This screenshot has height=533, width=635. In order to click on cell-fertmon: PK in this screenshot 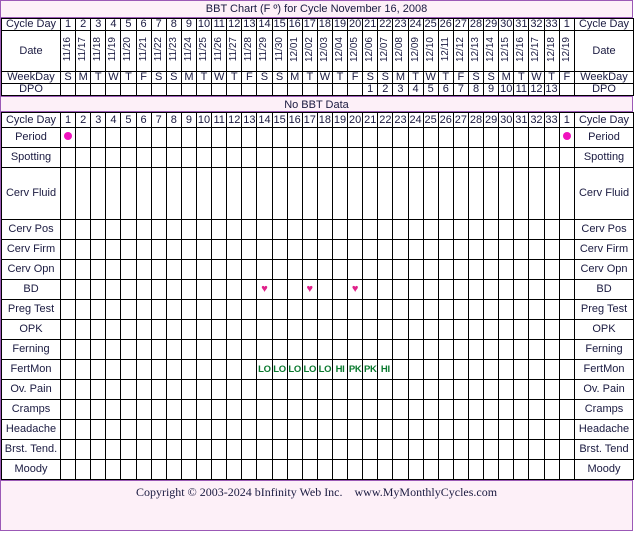, I will do `click(355, 369)`.